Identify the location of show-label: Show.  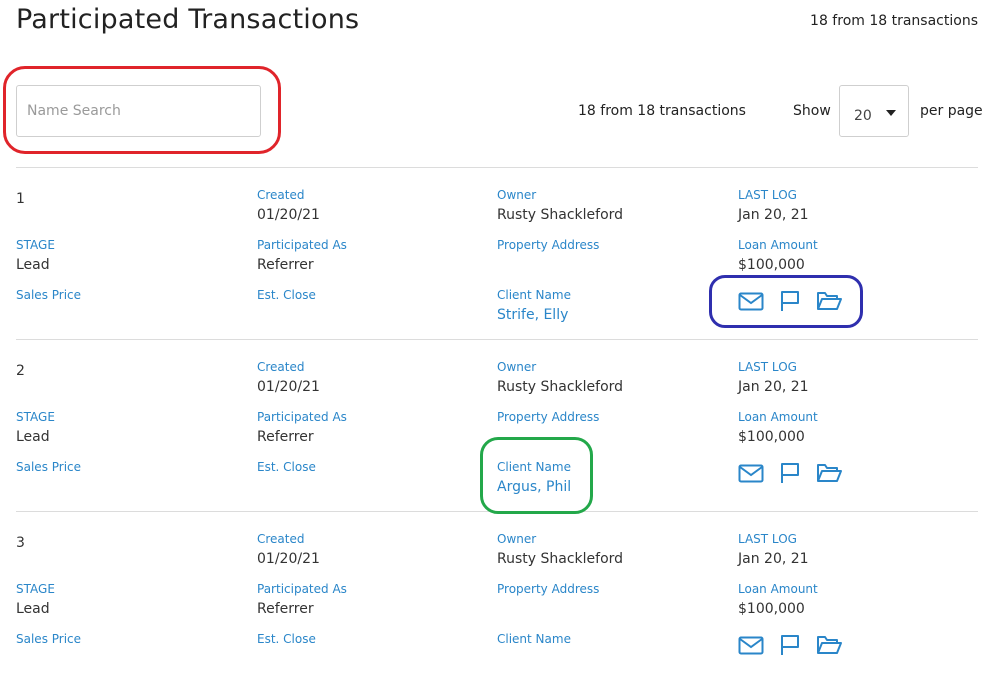
(812, 111).